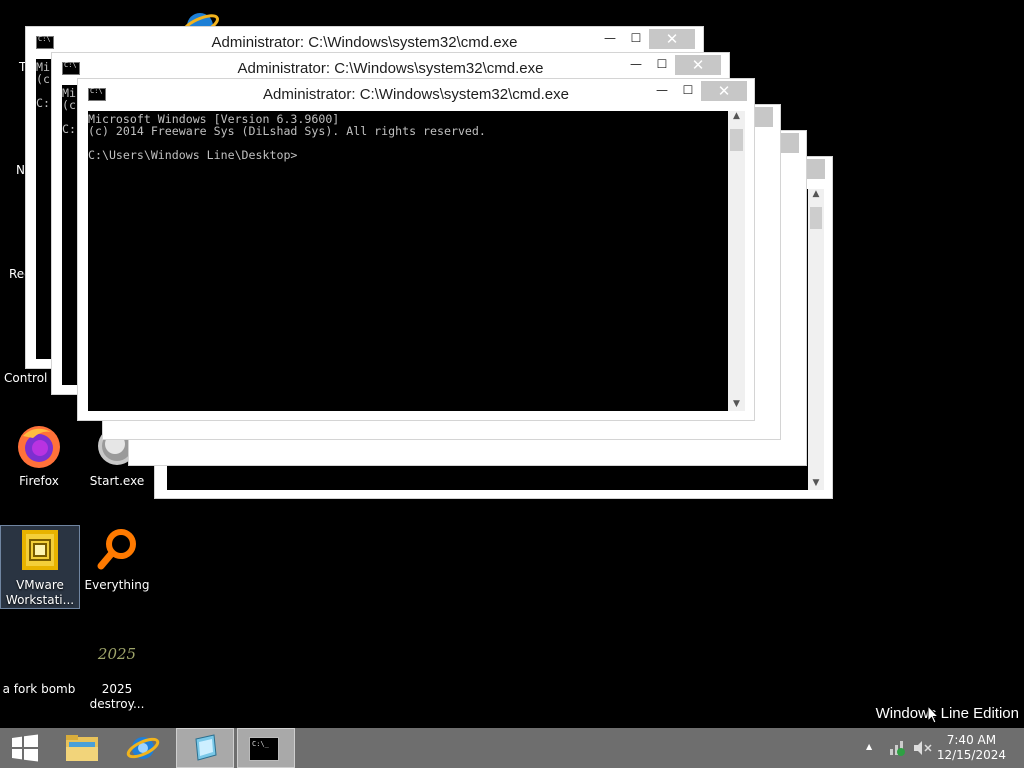  Describe the element at coordinates (39, 446) in the screenshot. I see `firefox-icon` at that location.